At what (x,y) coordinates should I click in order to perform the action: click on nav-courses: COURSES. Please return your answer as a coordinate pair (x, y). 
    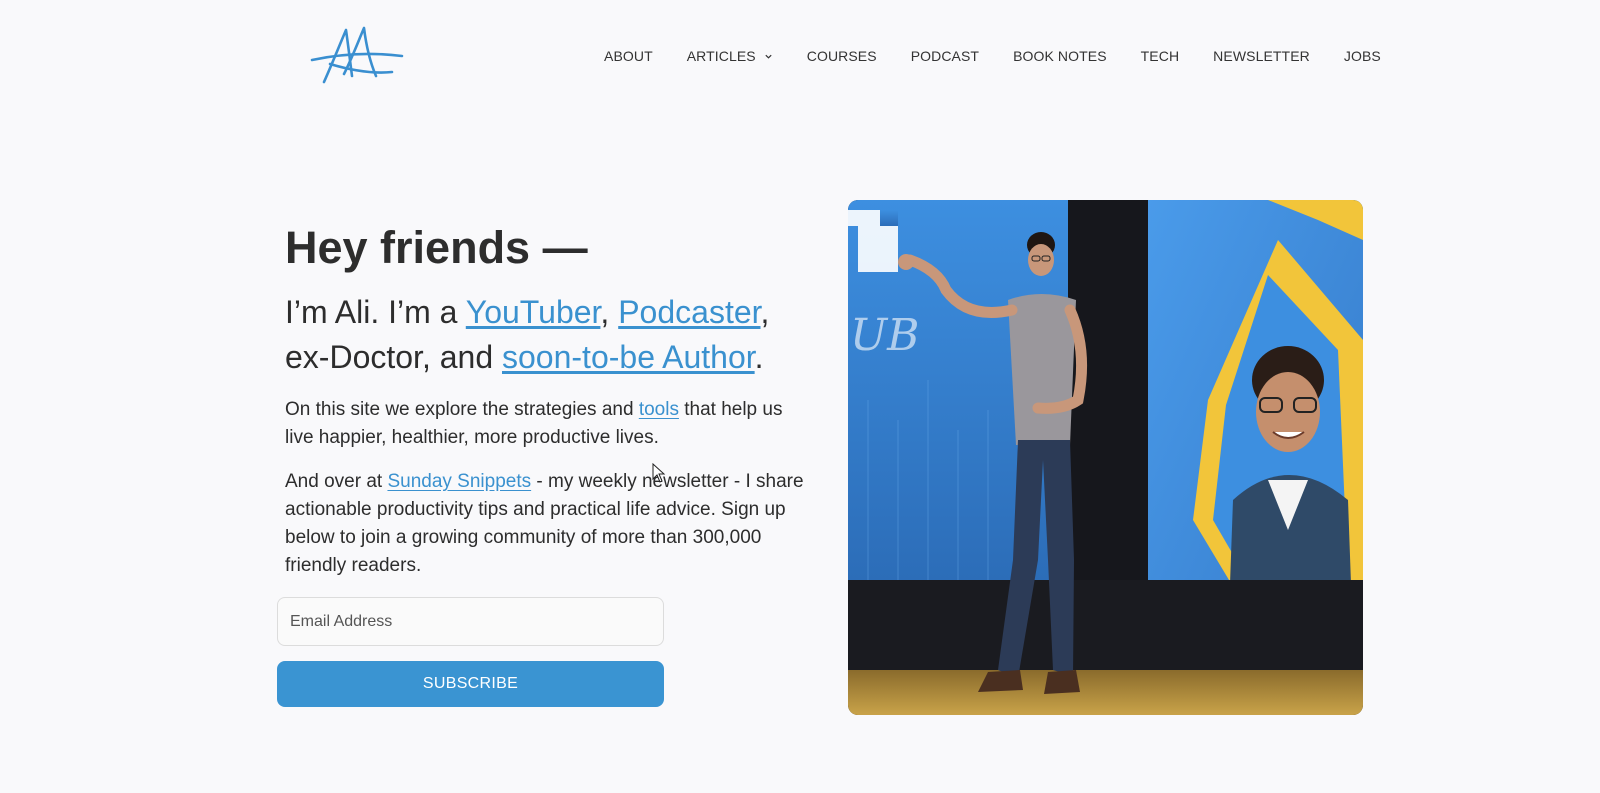
    Looking at the image, I should click on (842, 56).